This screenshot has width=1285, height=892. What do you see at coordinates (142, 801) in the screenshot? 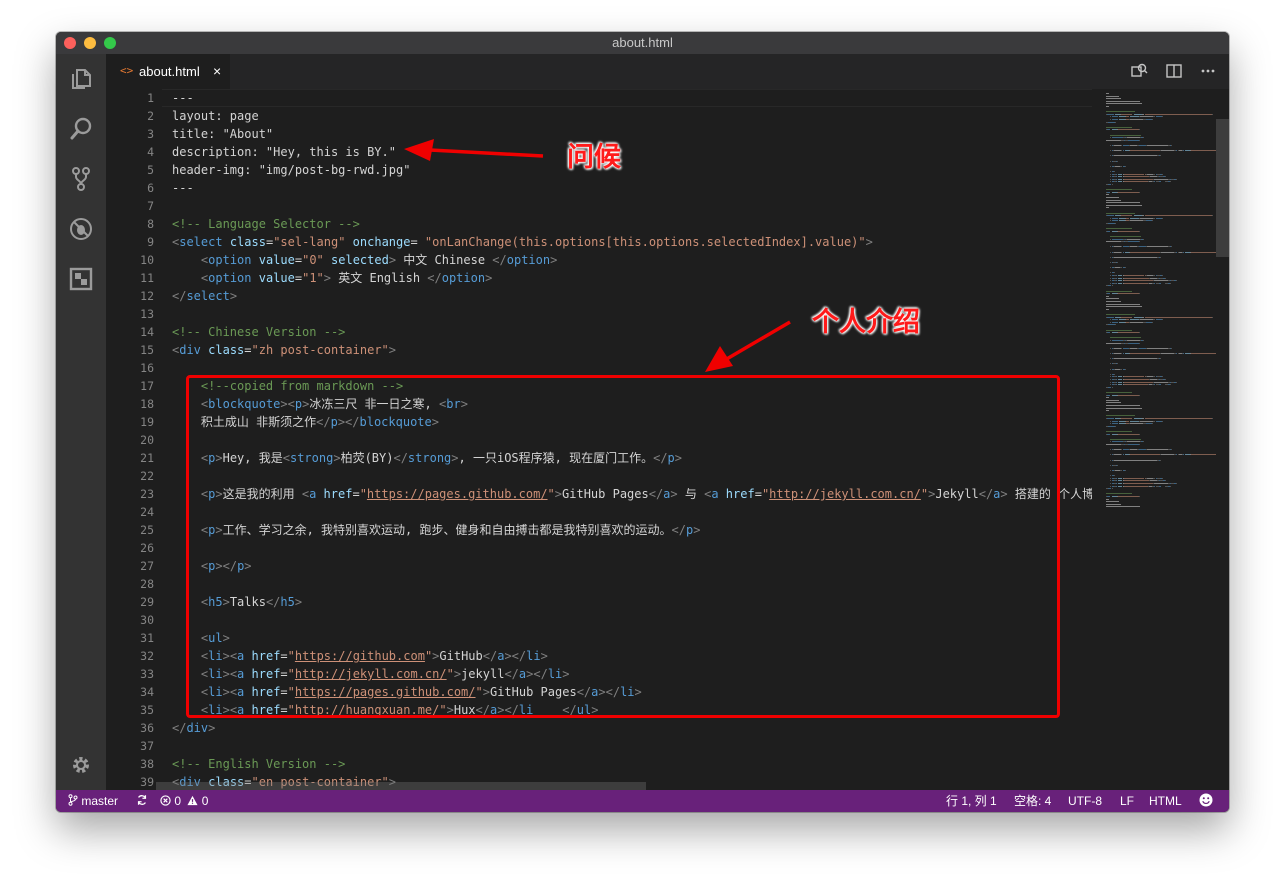
I see `sync-icon` at bounding box center [142, 801].